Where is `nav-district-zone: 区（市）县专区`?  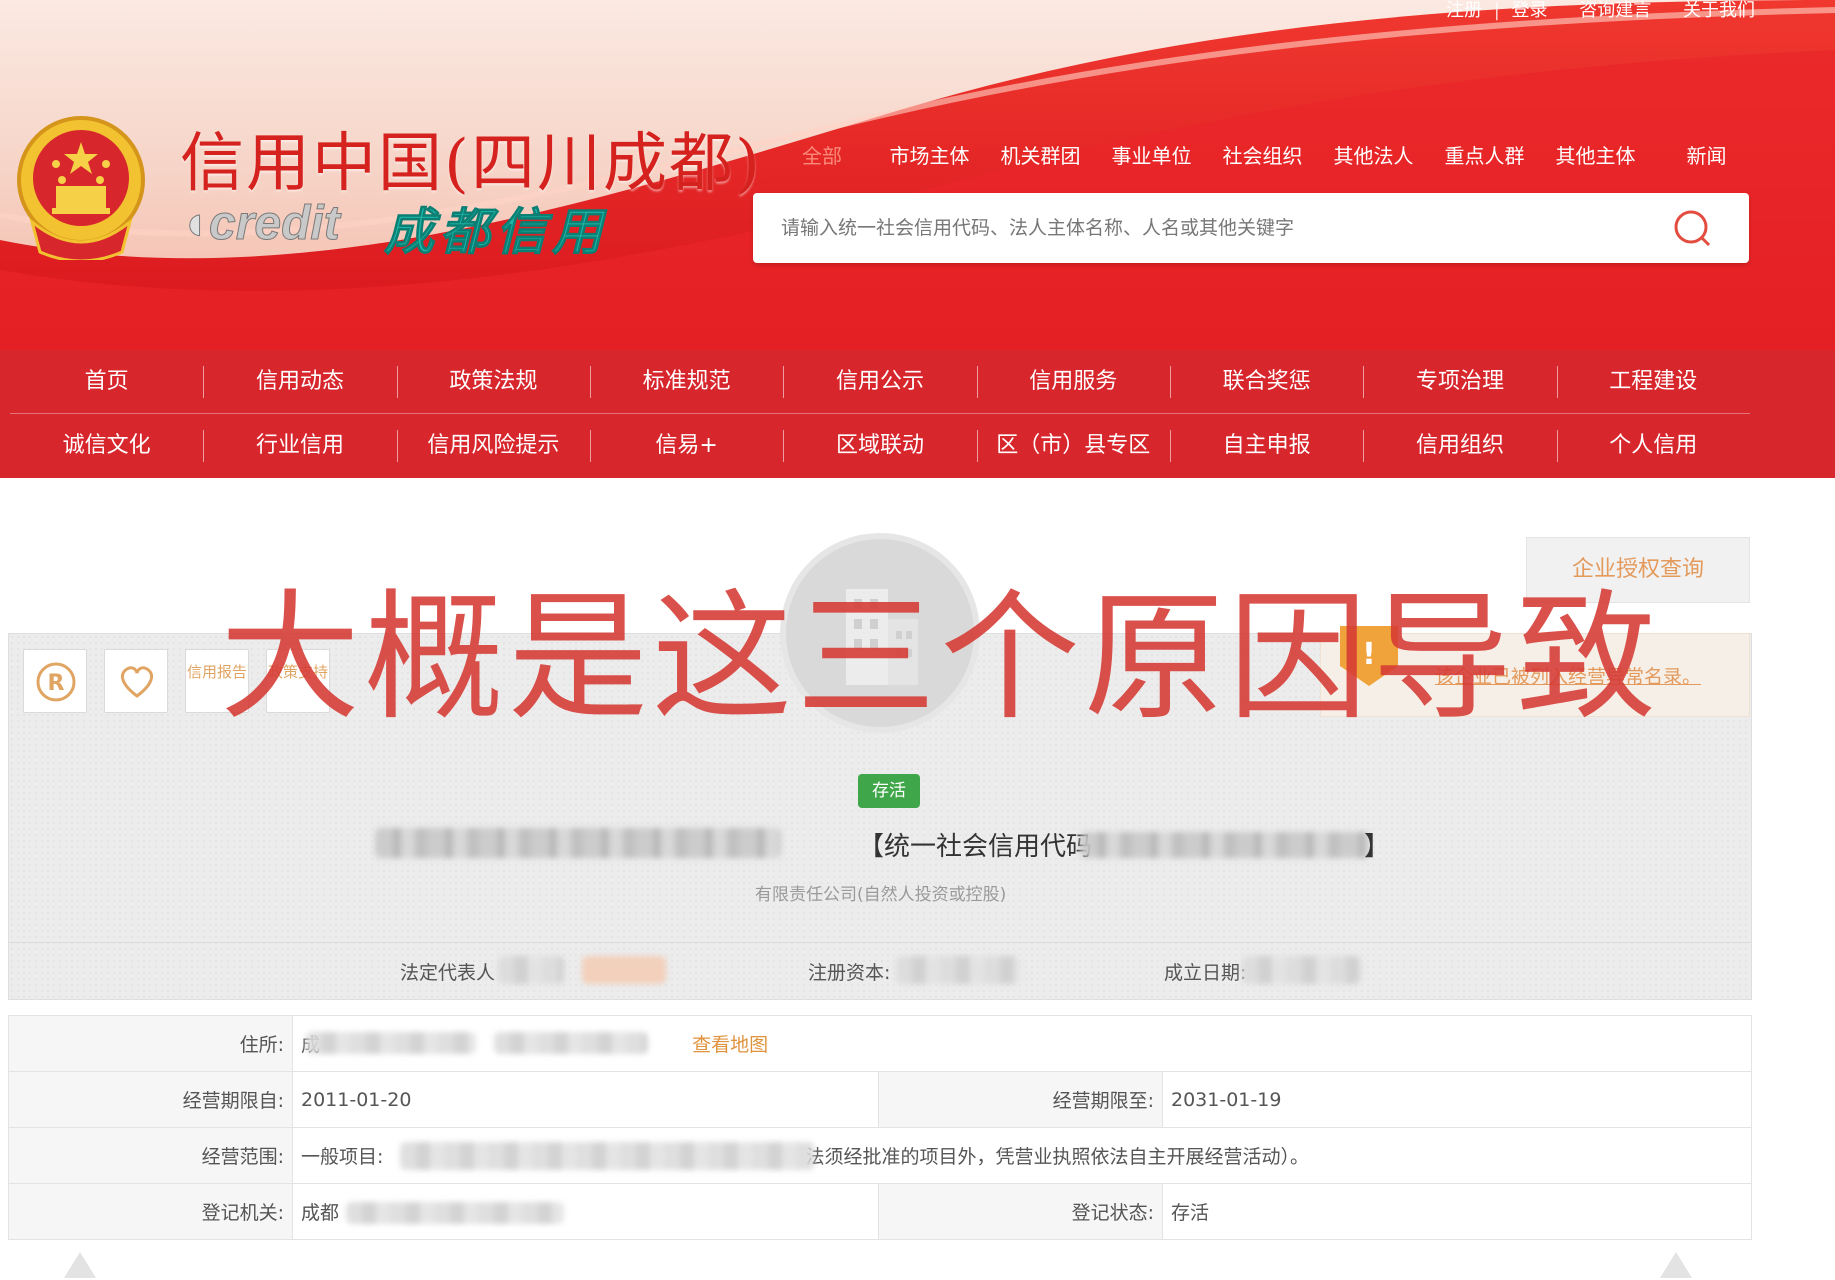
nav-district-zone: 区（市）县专区 is located at coordinates (1073, 446).